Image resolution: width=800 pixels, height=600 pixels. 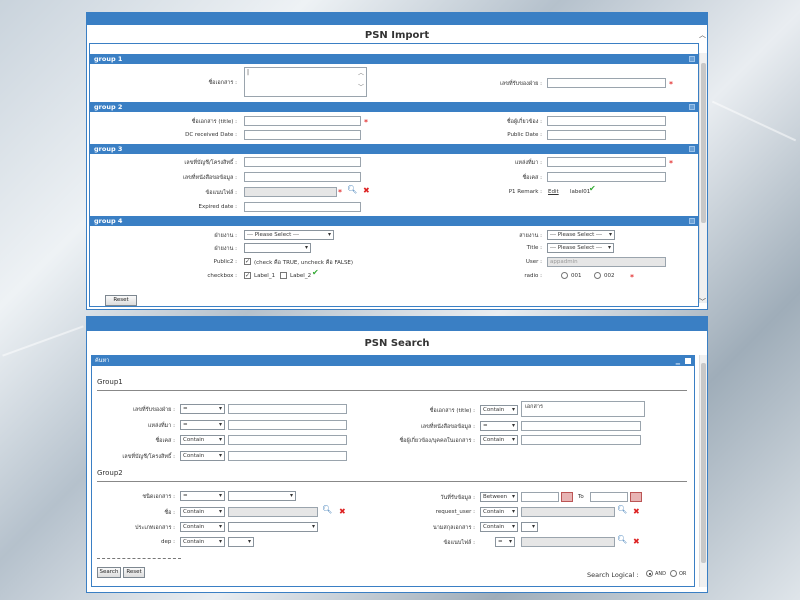 What do you see at coordinates (247, 275) in the screenshot?
I see `label-1-checkbox: ✓` at bounding box center [247, 275].